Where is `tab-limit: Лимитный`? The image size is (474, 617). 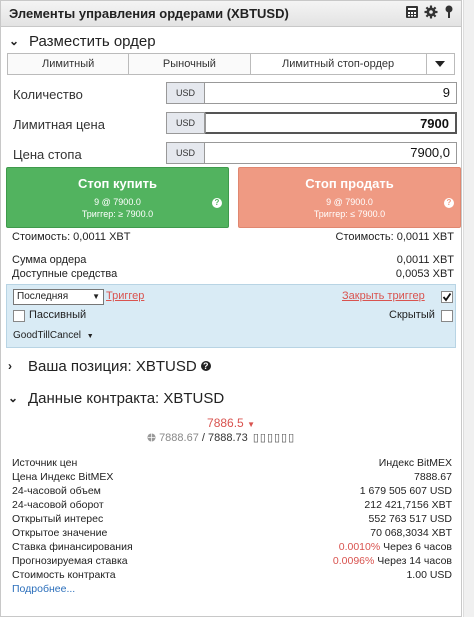
tab-limit: Лимитный is located at coordinates (69, 64).